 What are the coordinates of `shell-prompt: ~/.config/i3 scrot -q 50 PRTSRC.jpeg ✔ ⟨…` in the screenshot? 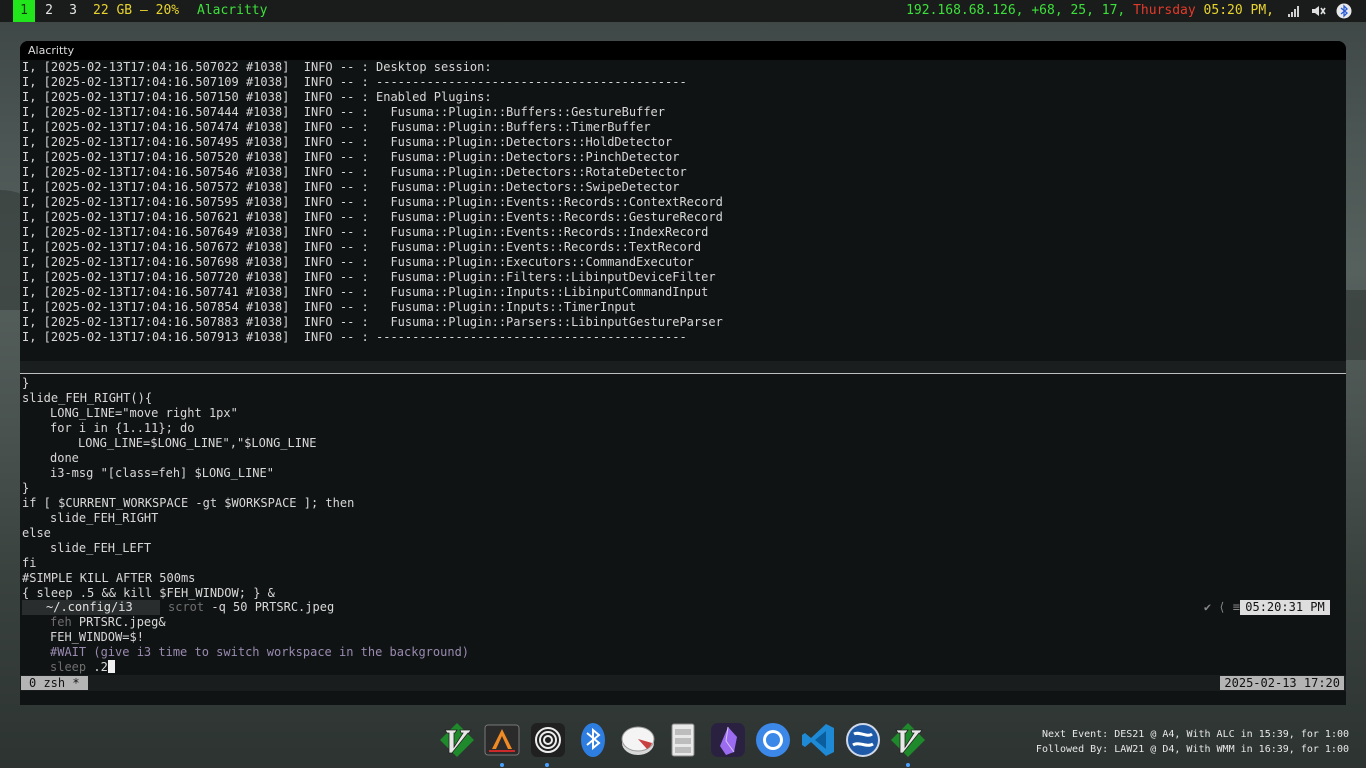 It's located at (683, 607).